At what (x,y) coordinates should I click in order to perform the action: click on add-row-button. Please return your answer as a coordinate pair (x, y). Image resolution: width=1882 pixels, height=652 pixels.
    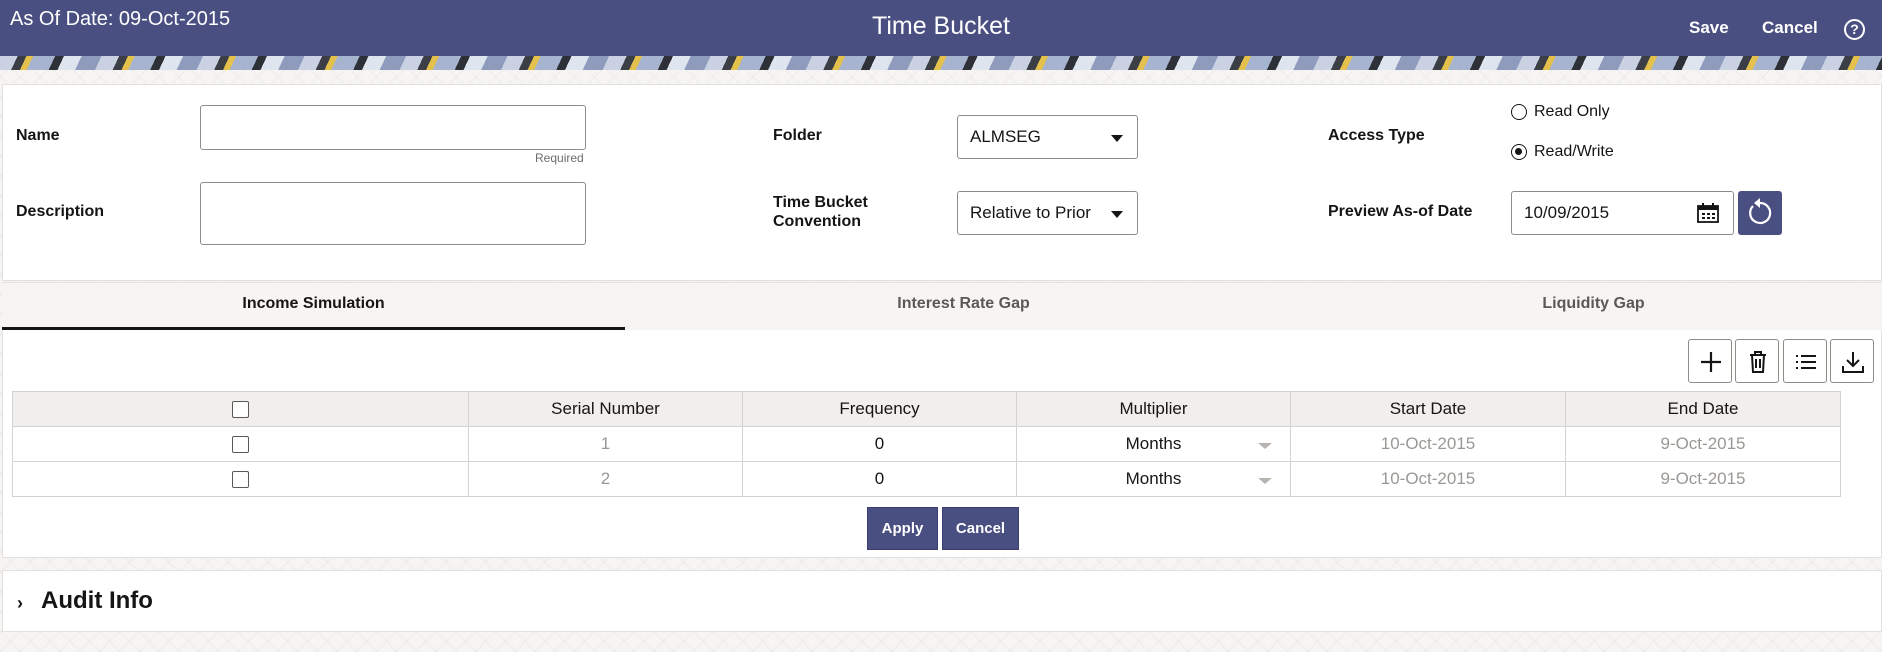
    Looking at the image, I should click on (1710, 361).